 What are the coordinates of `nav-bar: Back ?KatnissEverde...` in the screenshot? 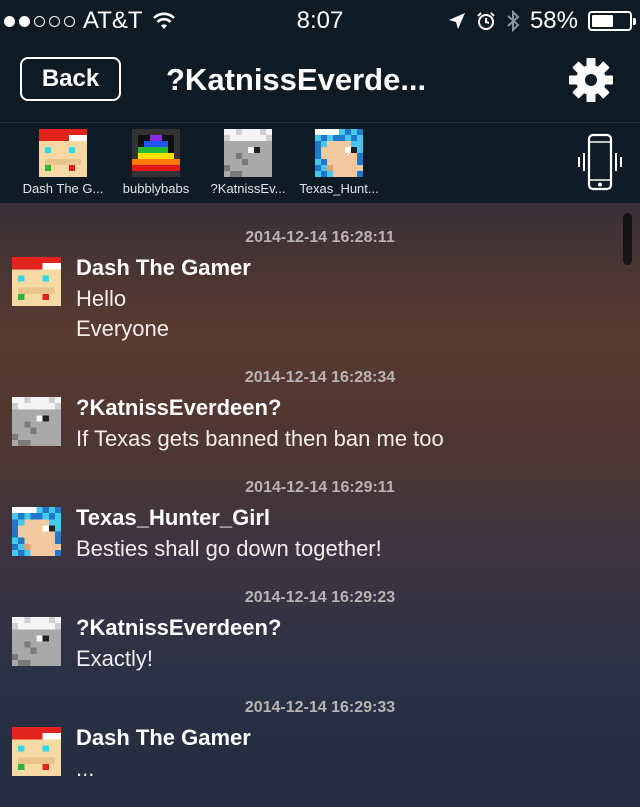 It's located at (320, 80).